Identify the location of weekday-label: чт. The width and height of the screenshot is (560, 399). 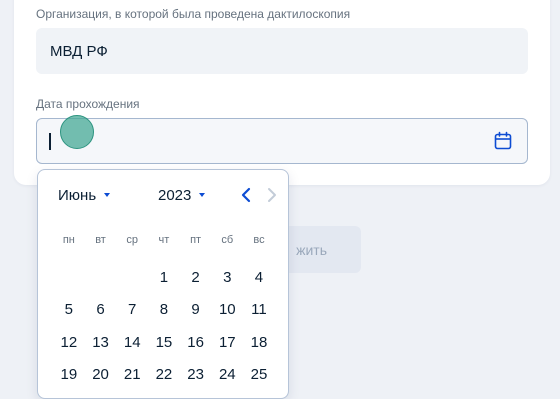
(164, 240).